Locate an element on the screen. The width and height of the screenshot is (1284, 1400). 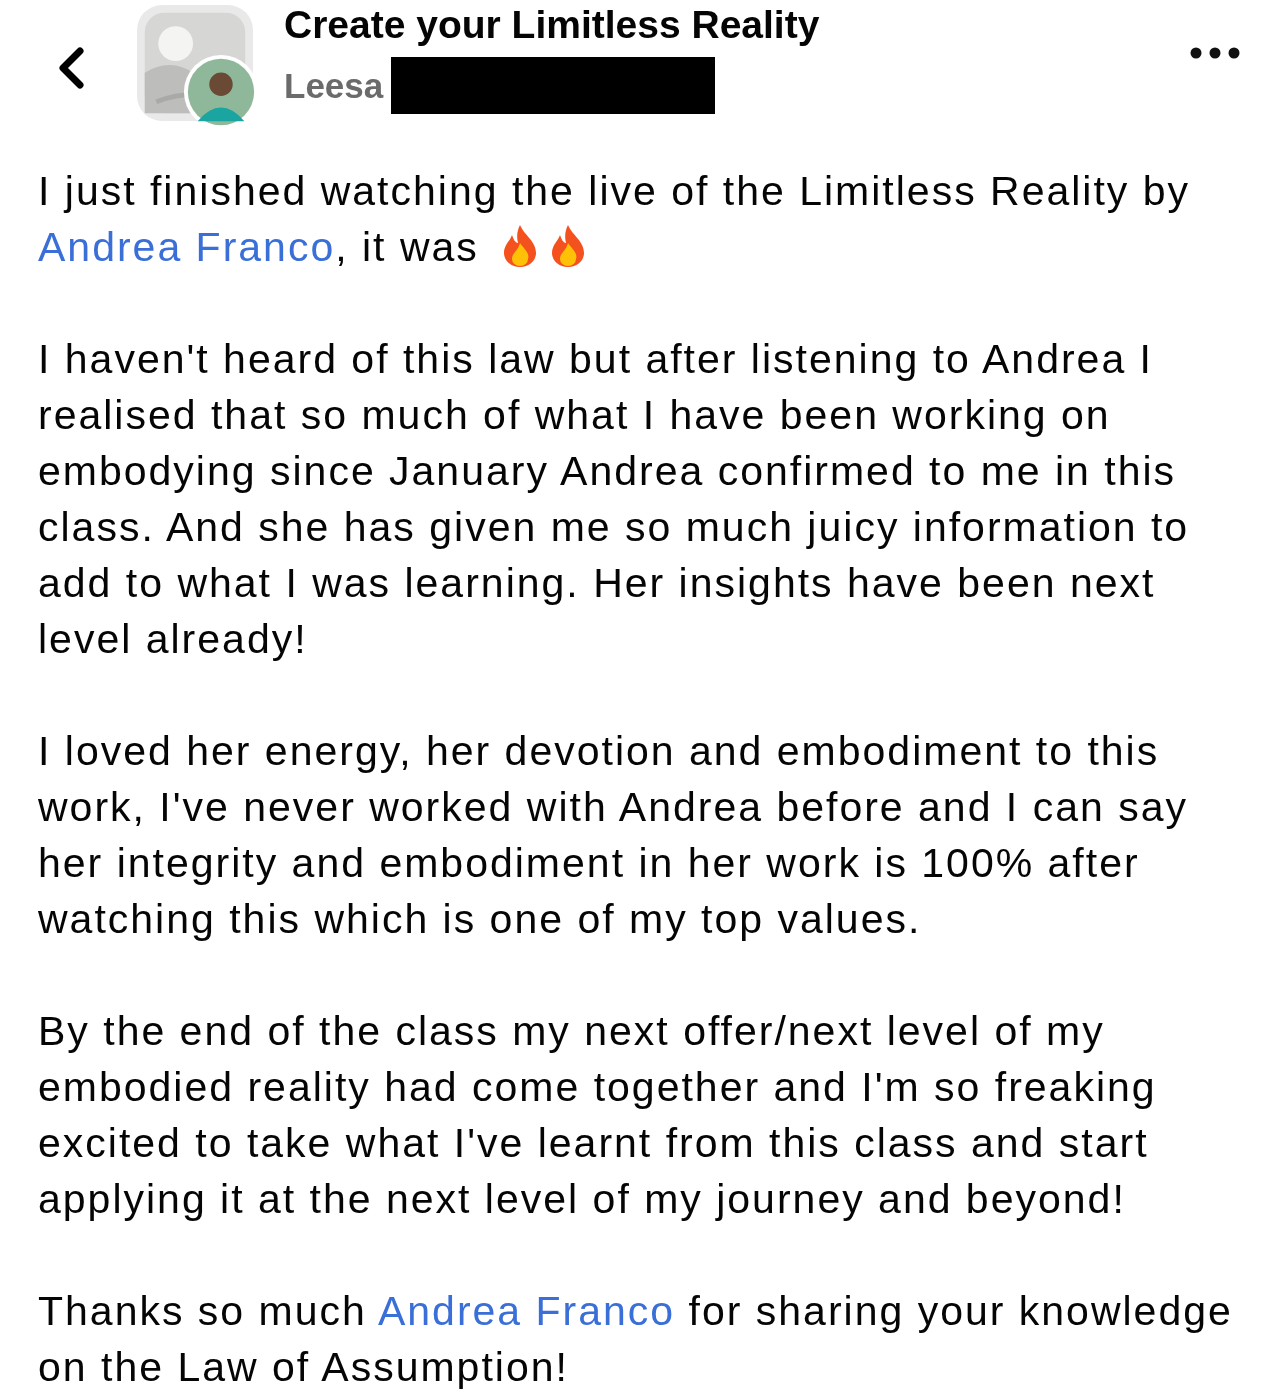
more-icon is located at coordinates (1215, 52).